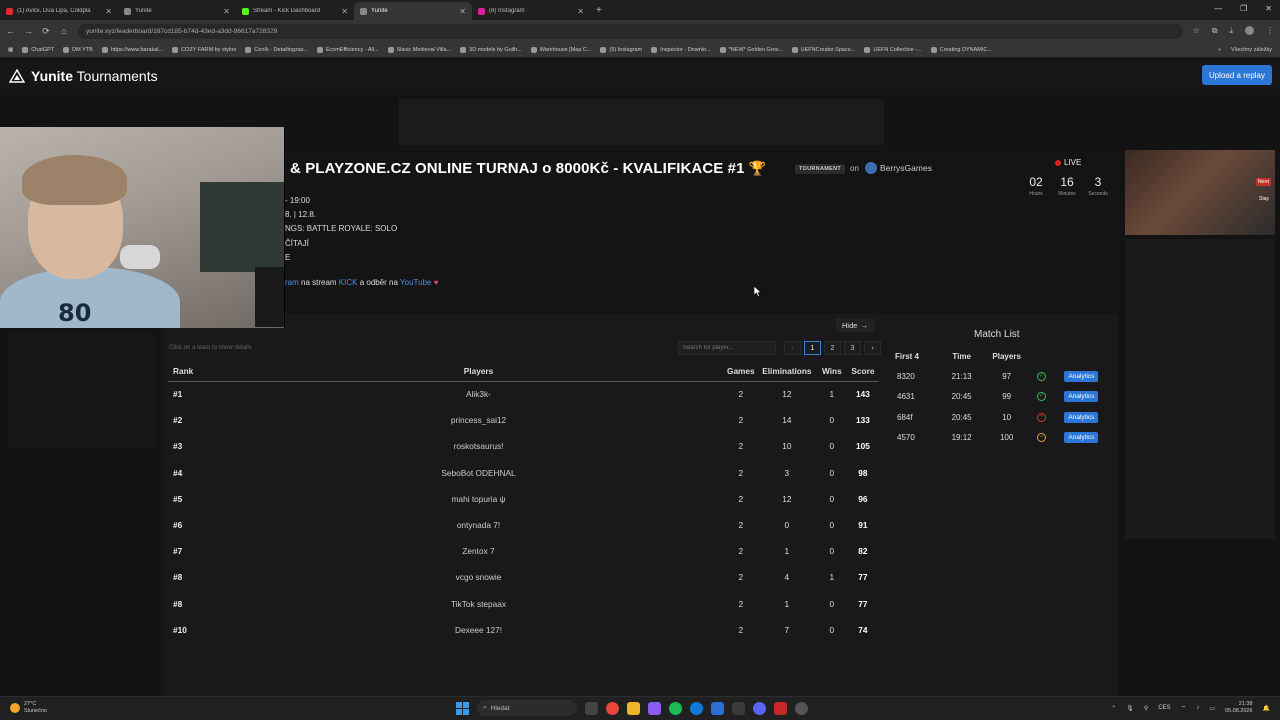 The width and height of the screenshot is (1280, 720). What do you see at coordinates (64, 31) in the screenshot?
I see `home-icon: ⌂` at bounding box center [64, 31].